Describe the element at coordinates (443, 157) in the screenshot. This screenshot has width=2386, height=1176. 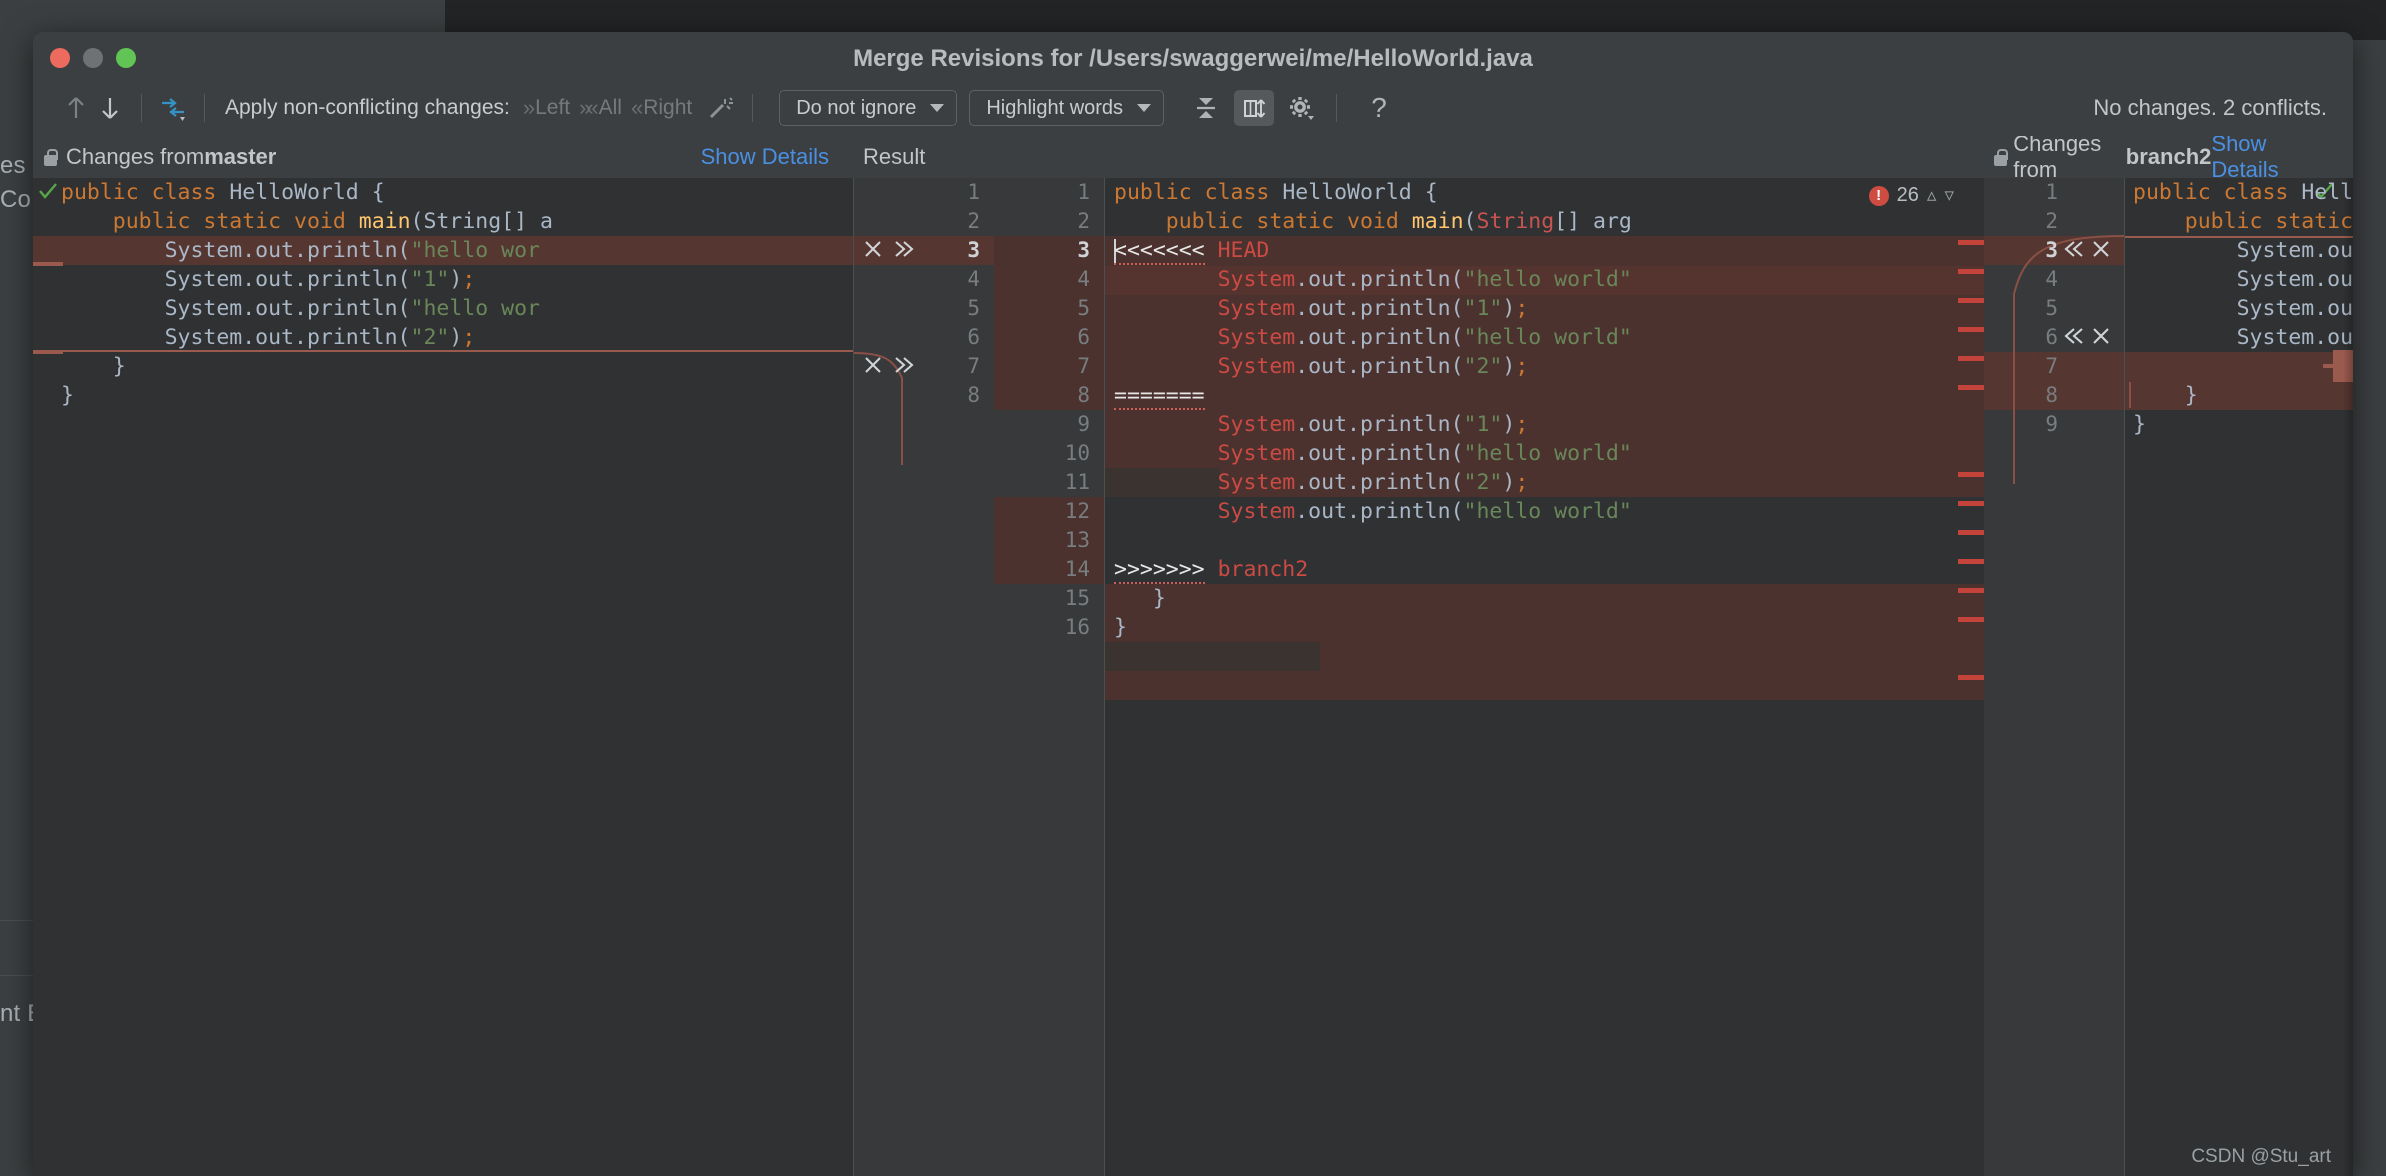
I see `left-pane-header: Changes from master Show Details` at that location.